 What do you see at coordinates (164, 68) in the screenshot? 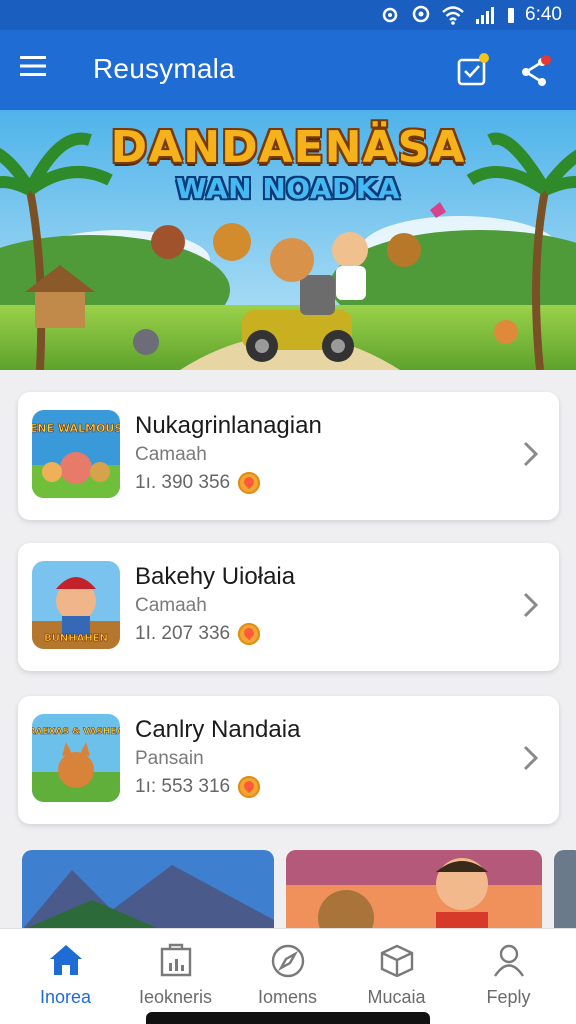
I see `app-title: Reusymala` at bounding box center [164, 68].